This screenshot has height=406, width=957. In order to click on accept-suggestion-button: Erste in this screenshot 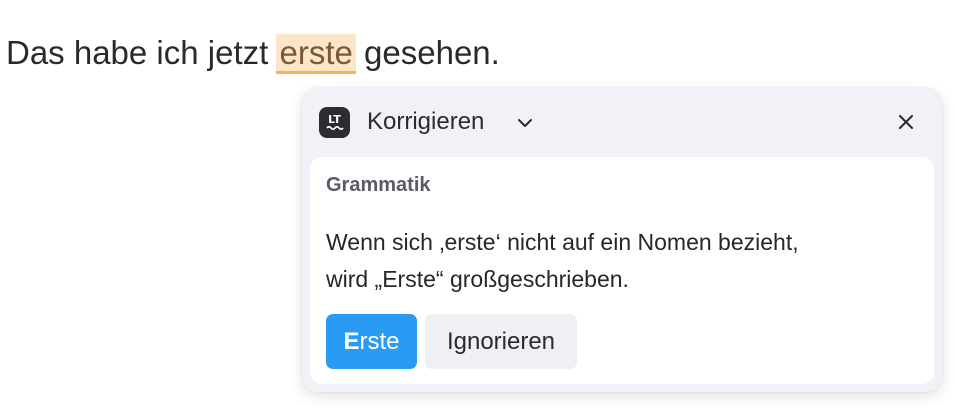, I will do `click(371, 341)`.